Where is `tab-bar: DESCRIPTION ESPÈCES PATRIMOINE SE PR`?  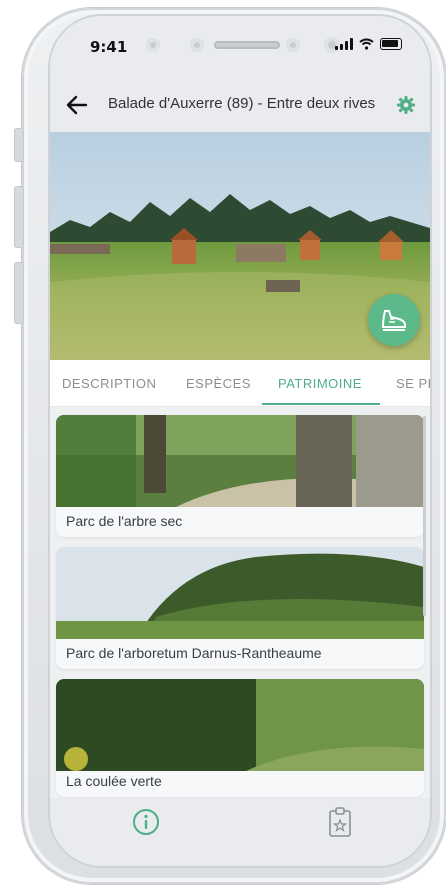
tab-bar: DESCRIPTION ESPÈCES PATRIMOINE SE PR is located at coordinates (240, 383).